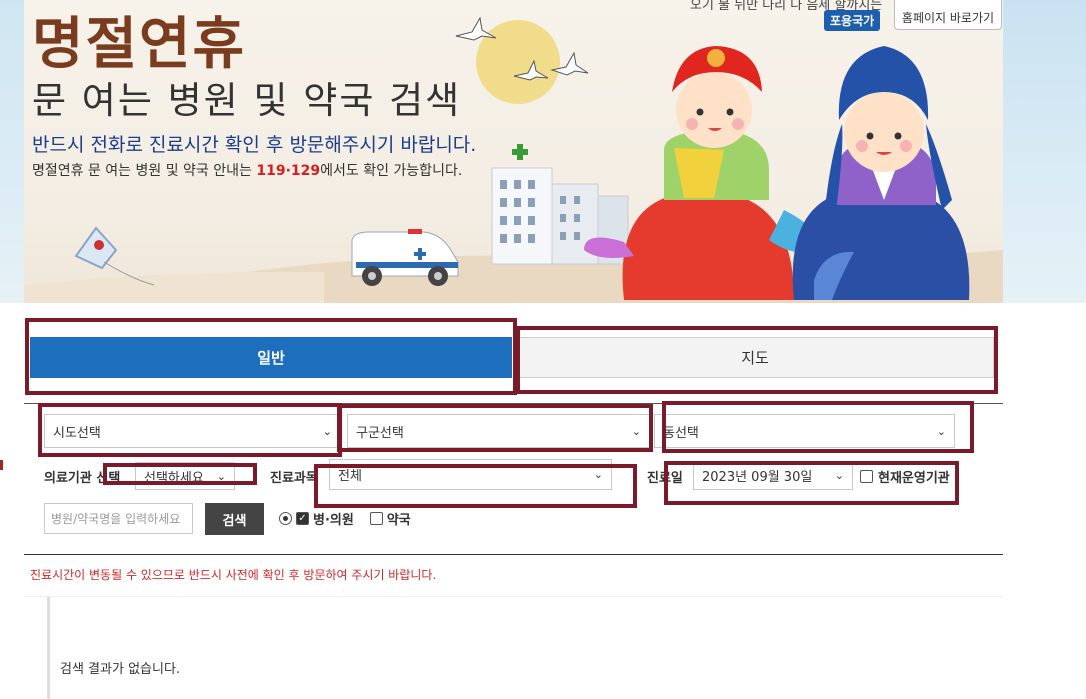  What do you see at coordinates (294, 478) in the screenshot?
I see `department-label: 진료과목` at bounding box center [294, 478].